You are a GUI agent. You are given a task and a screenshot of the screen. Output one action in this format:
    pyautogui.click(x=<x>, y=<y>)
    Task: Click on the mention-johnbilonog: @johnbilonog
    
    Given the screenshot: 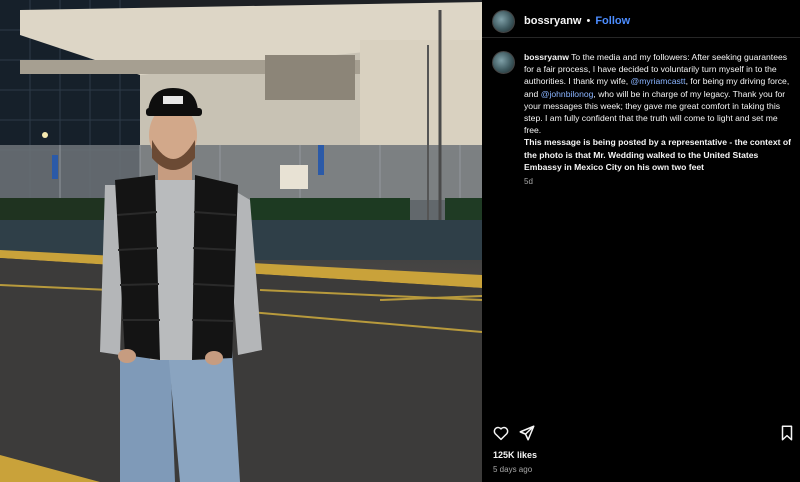 What is the action you would take?
    pyautogui.click(x=567, y=94)
    